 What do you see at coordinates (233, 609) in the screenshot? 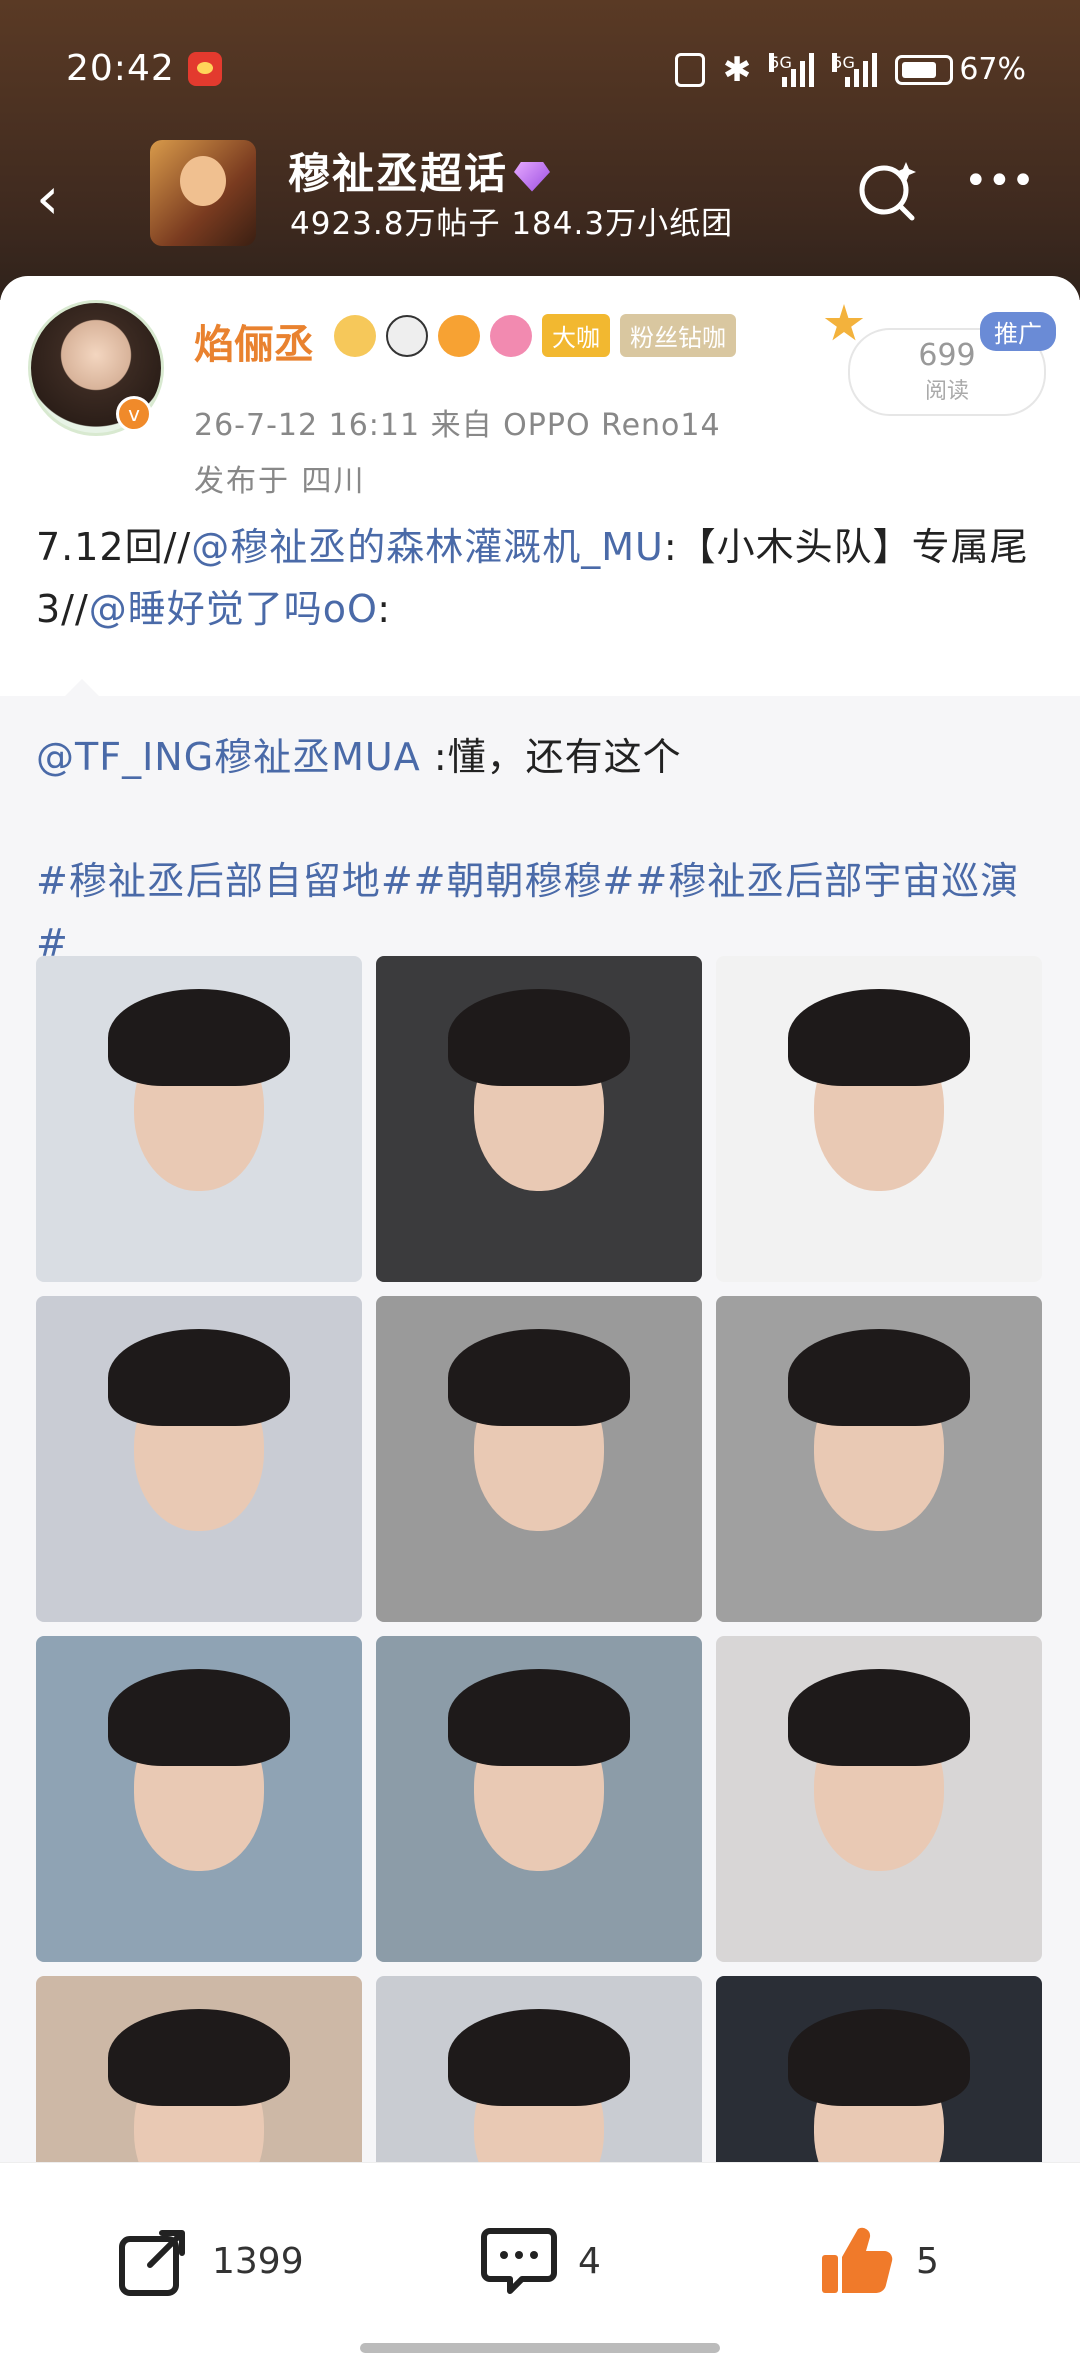
I see `mention-link: @睡好觉了吗oO` at bounding box center [233, 609].